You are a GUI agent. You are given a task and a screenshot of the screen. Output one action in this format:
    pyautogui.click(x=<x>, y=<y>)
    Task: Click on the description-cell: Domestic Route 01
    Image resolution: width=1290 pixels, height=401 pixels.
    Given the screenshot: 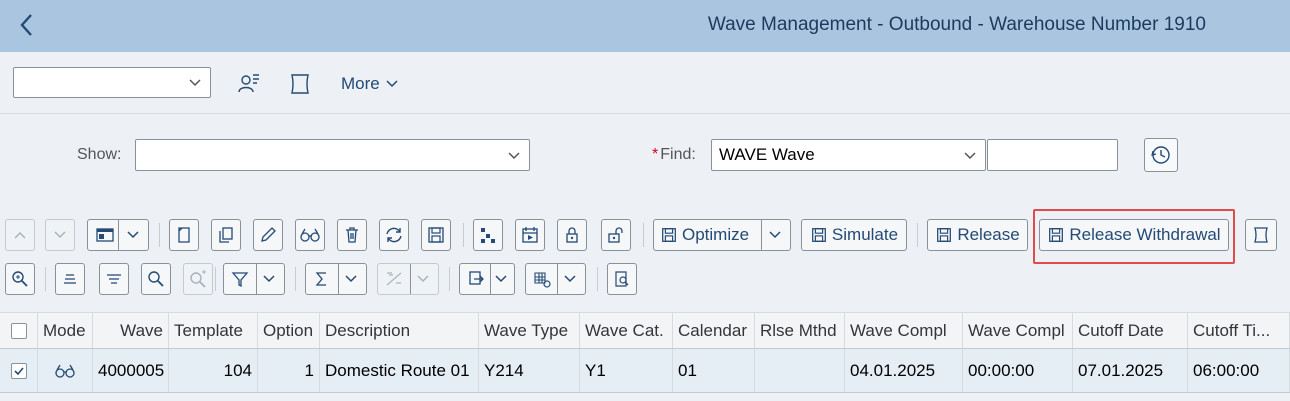 What is the action you would take?
    pyautogui.click(x=399, y=370)
    